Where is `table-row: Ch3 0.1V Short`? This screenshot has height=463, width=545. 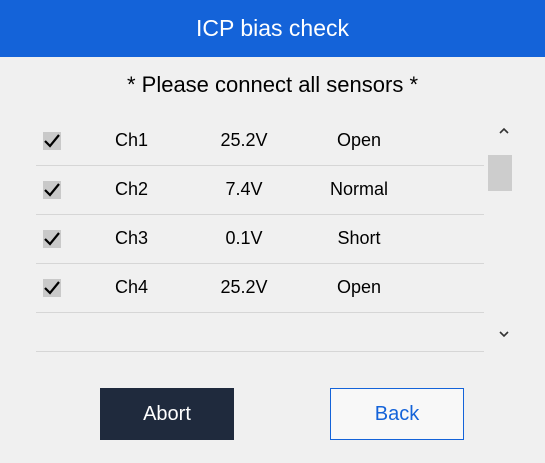 table-row: Ch3 0.1V Short is located at coordinates (260, 239).